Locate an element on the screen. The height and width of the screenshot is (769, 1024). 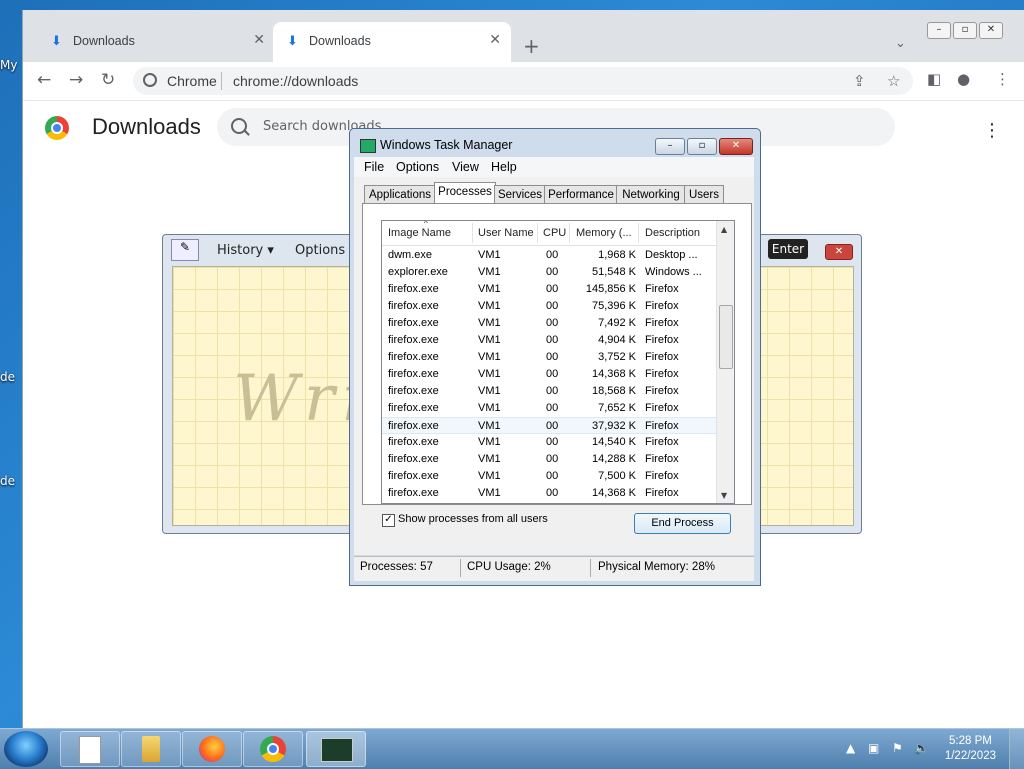
tab-performance: Performance is located at coordinates (581, 194).